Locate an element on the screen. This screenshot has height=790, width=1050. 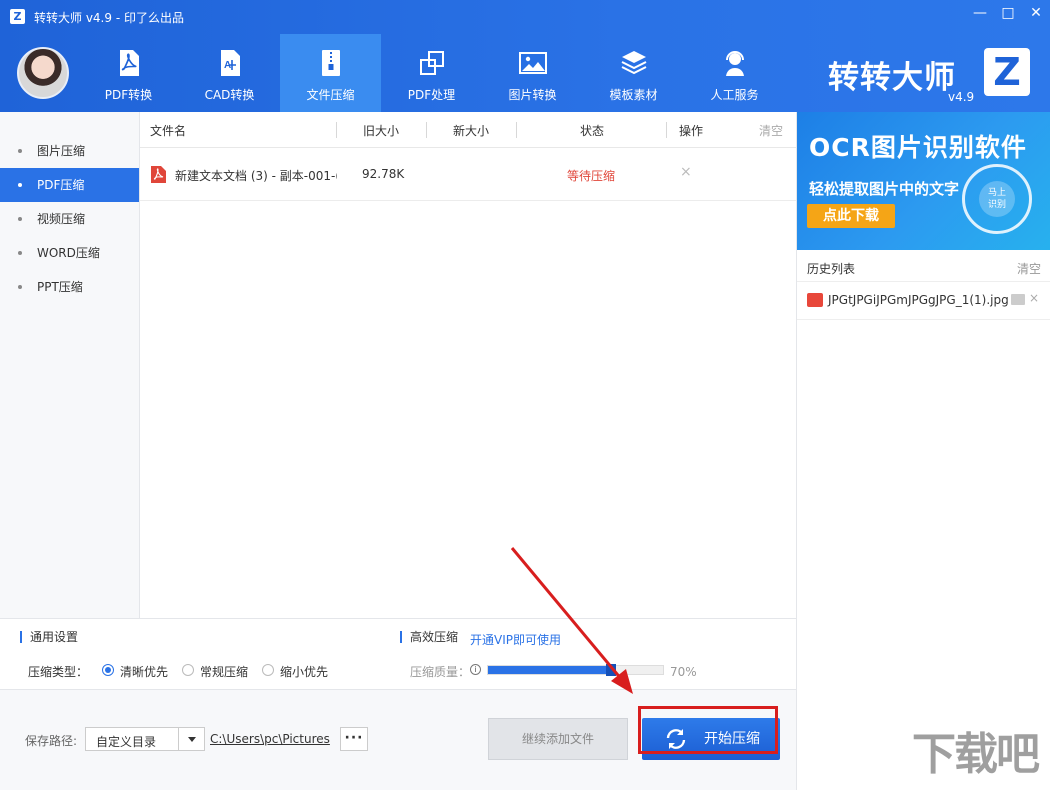
sidebar-item-pdf-compress: PDF压缩 is located at coordinates (69, 185).